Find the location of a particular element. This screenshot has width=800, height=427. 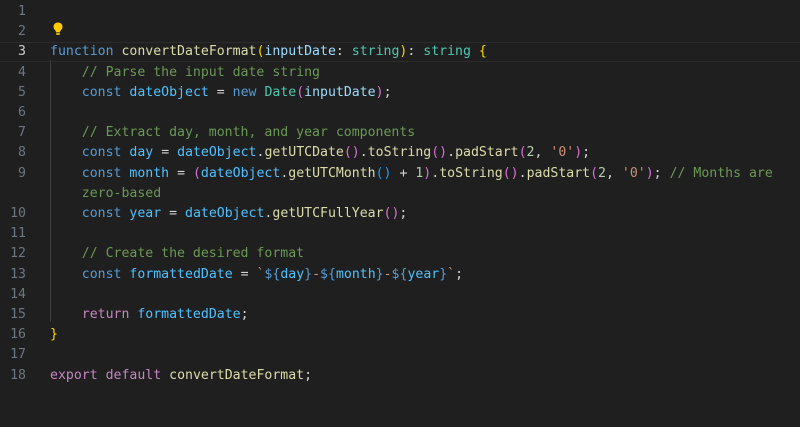

code-token: // Parse the input date string is located at coordinates (200, 72).